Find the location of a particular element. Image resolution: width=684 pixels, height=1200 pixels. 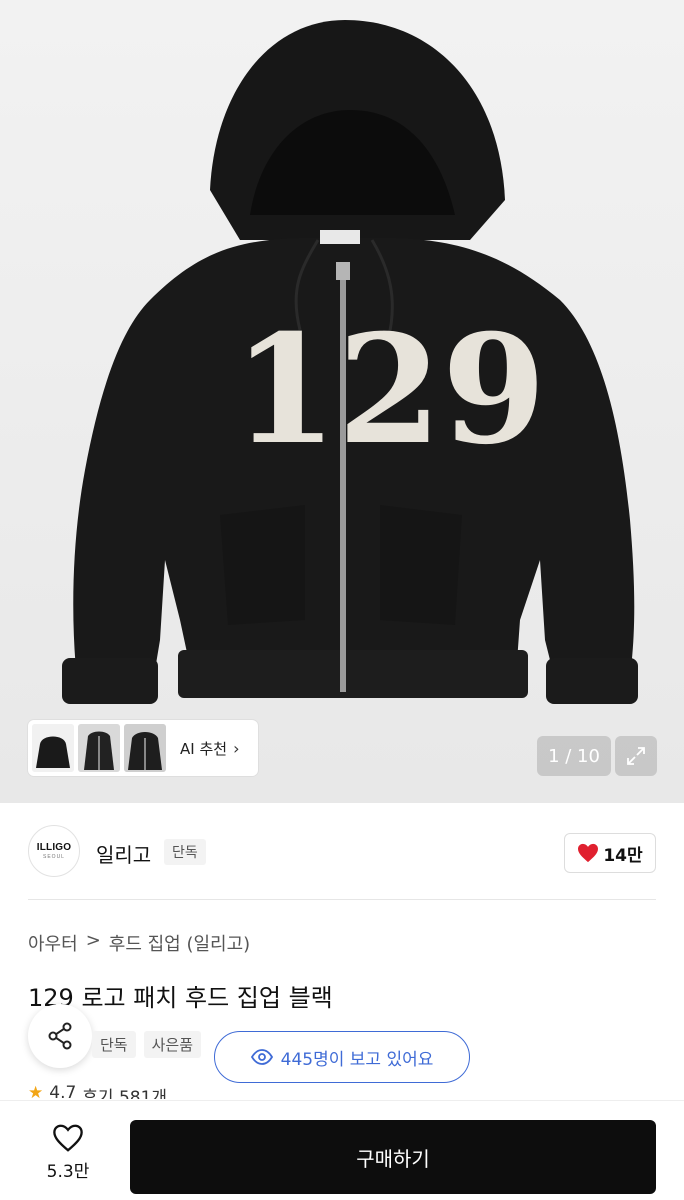

share-button is located at coordinates (60, 1036).